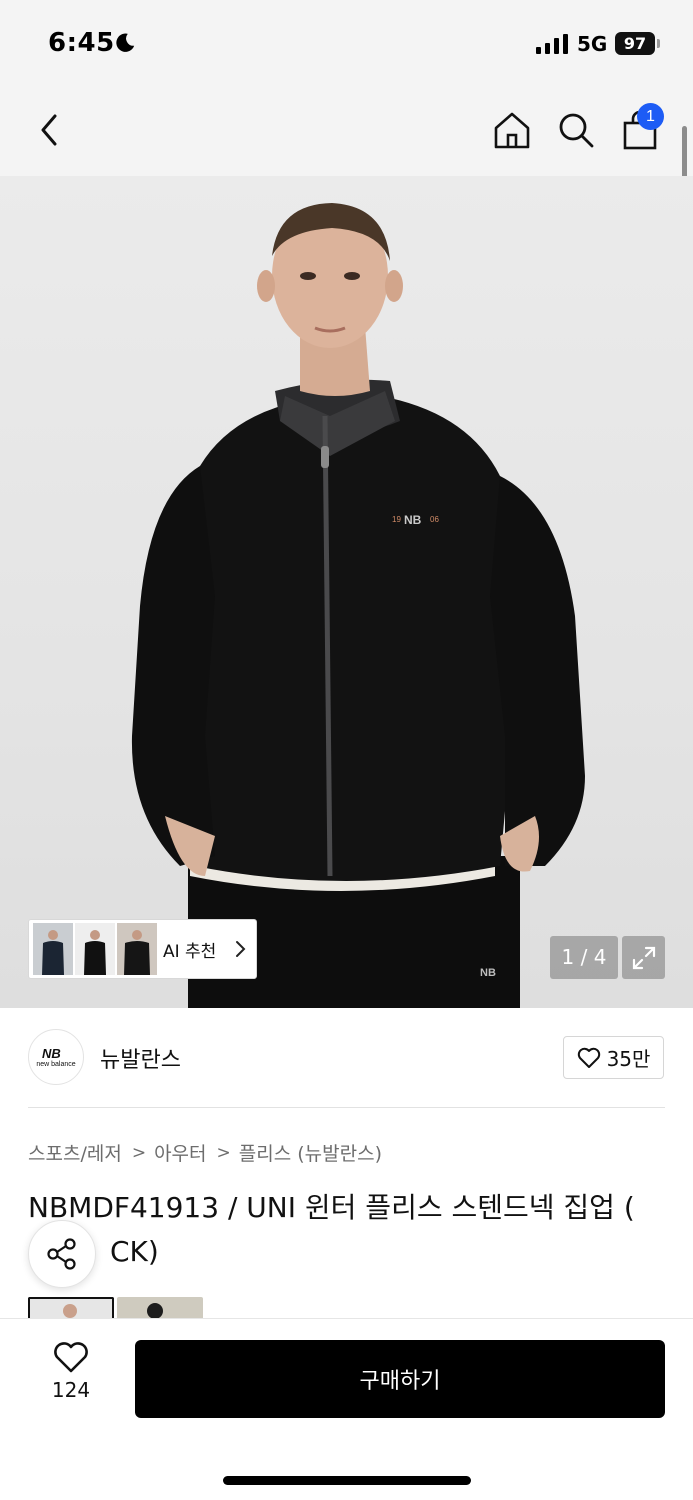 The image size is (693, 1500). What do you see at coordinates (628, 1059) in the screenshot?
I see `brand-like-count: 35만` at bounding box center [628, 1059].